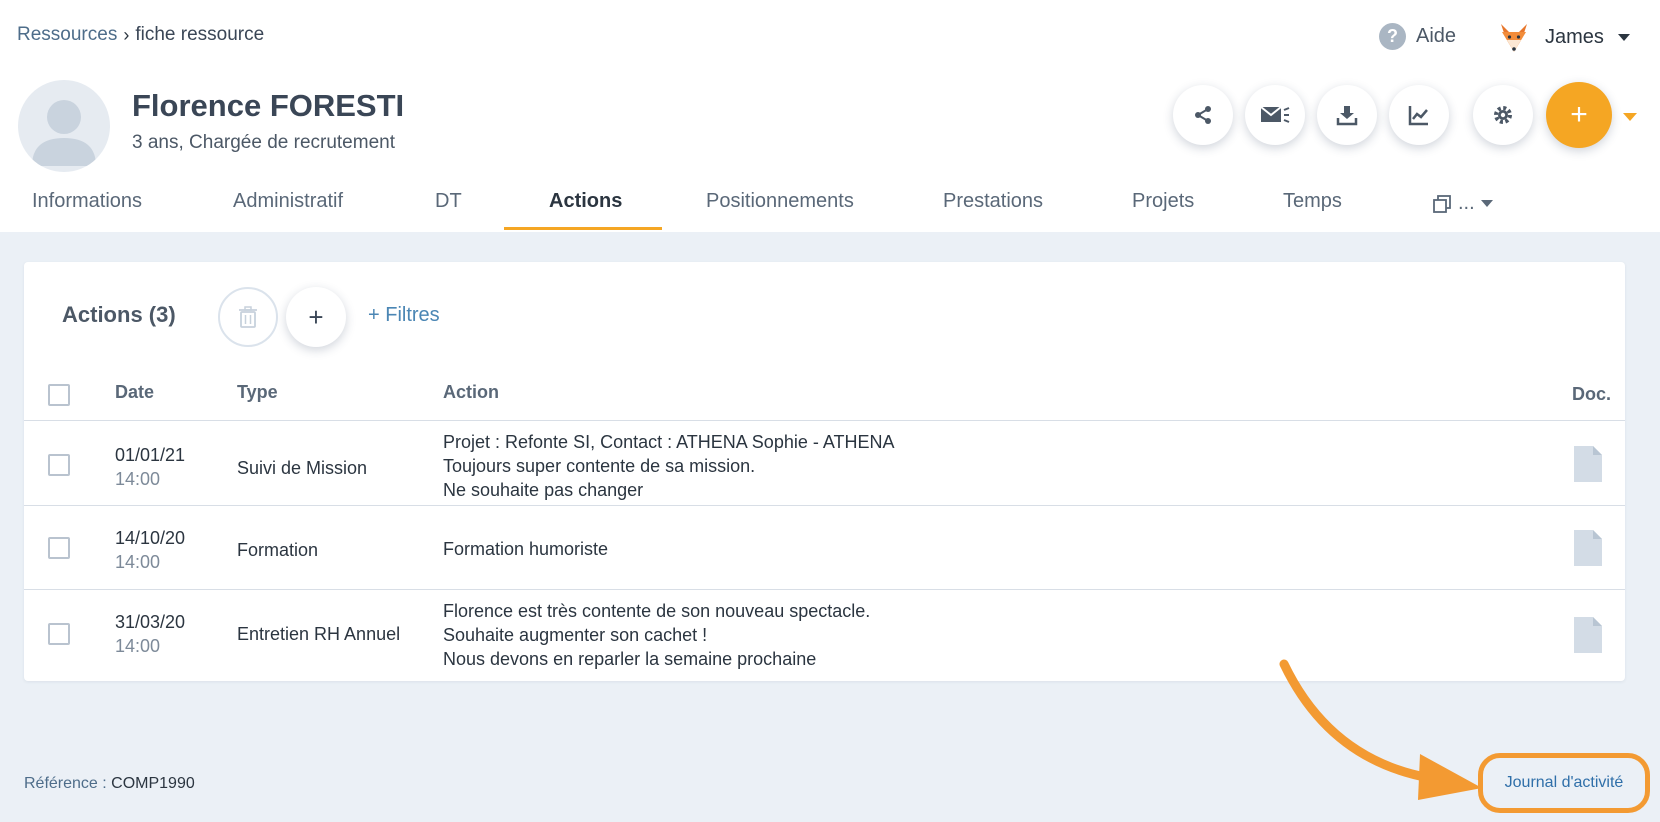  What do you see at coordinates (780, 201) in the screenshot?
I see `tab-positionnements: Positionnements` at bounding box center [780, 201].